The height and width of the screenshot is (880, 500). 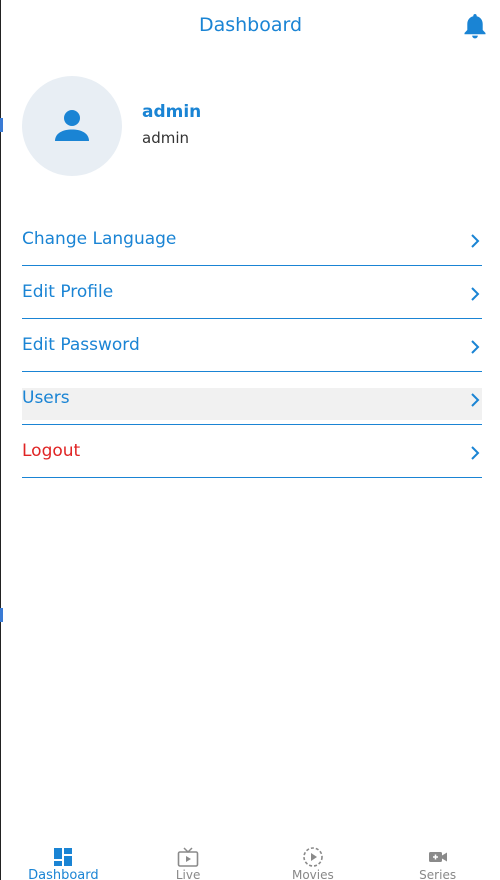 What do you see at coordinates (252, 292) in the screenshot?
I see `menu-item-edit-profile: Edit Profile` at bounding box center [252, 292].